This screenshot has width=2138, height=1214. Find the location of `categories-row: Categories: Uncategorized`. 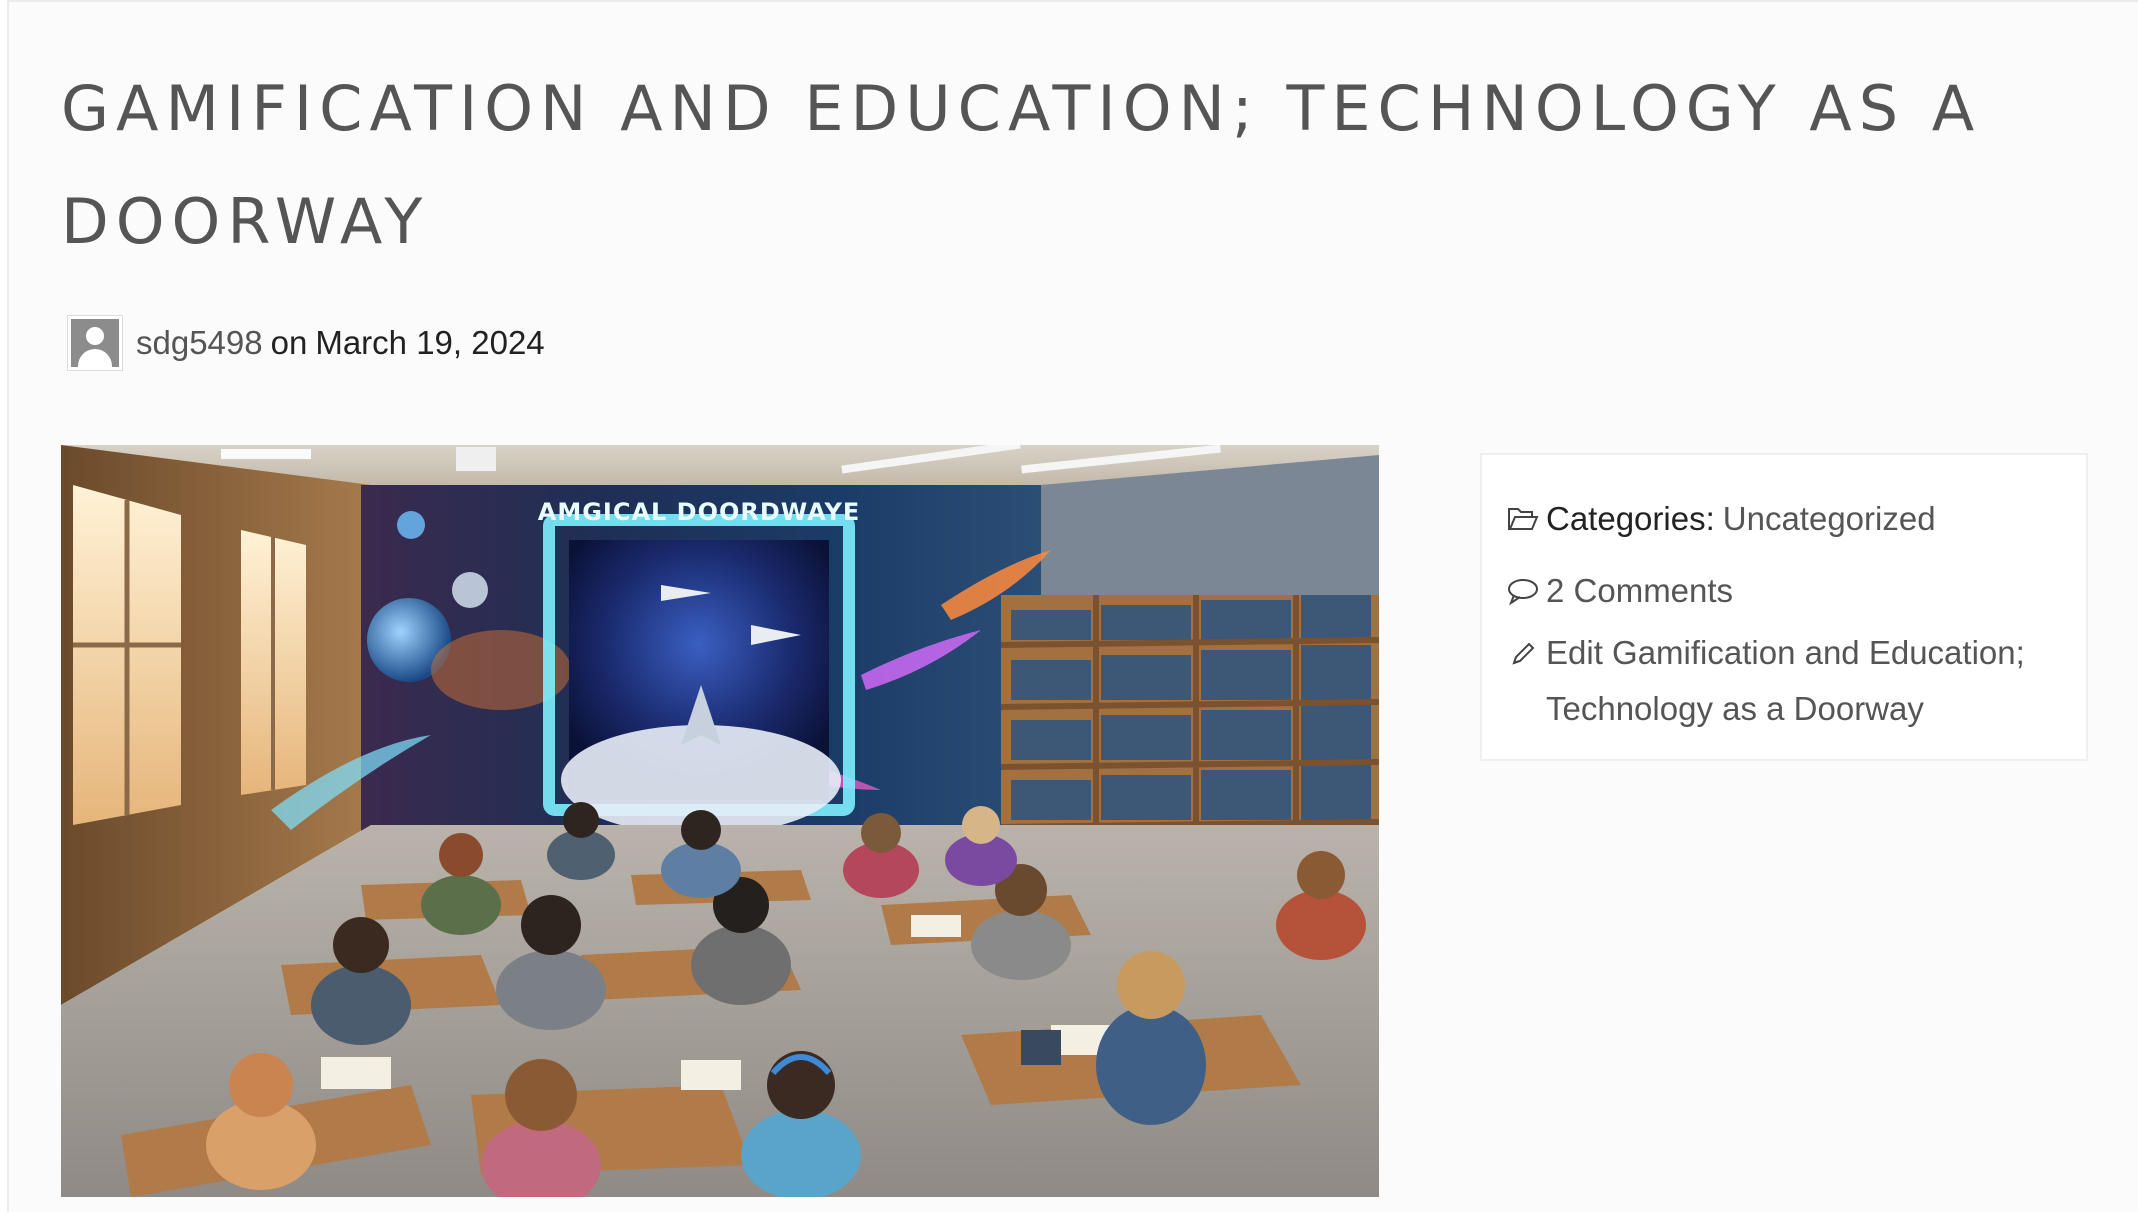

categories-row: Categories: Uncategorized is located at coordinates (1784, 519).